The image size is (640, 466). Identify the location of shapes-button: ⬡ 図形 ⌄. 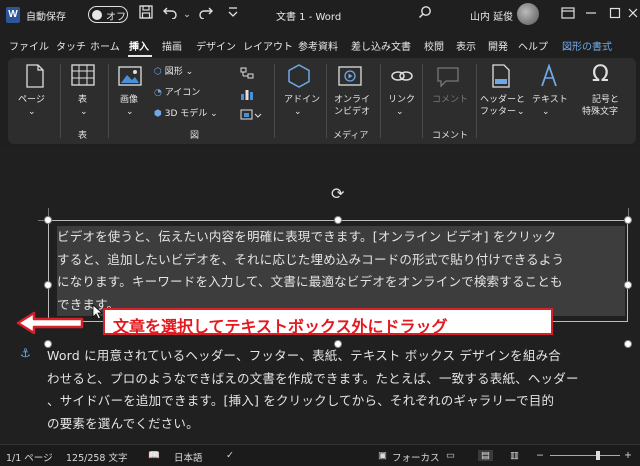
(173, 70).